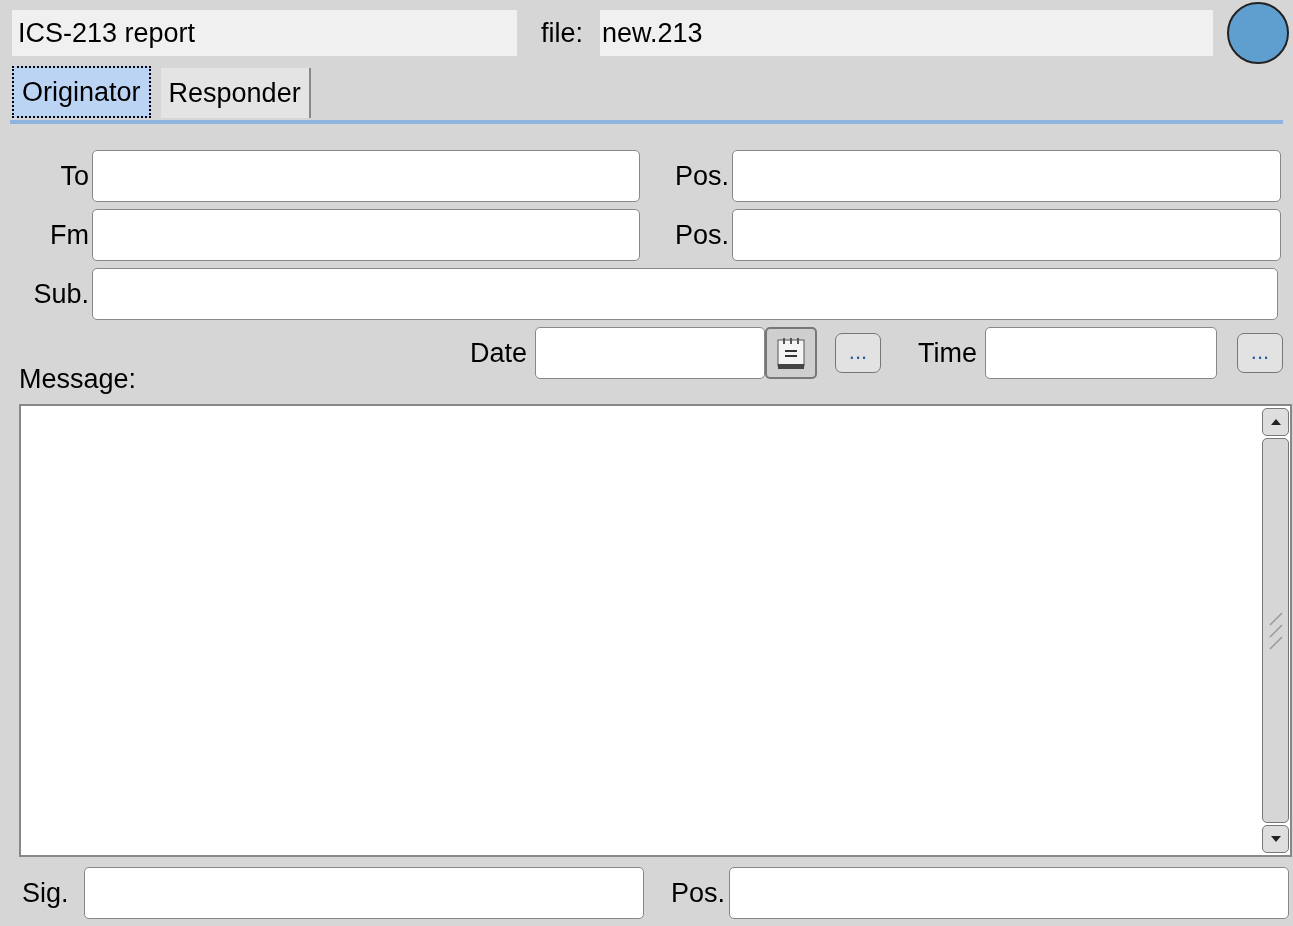 The width and height of the screenshot is (1293, 926). I want to click on grip-icon, so click(1275, 630).